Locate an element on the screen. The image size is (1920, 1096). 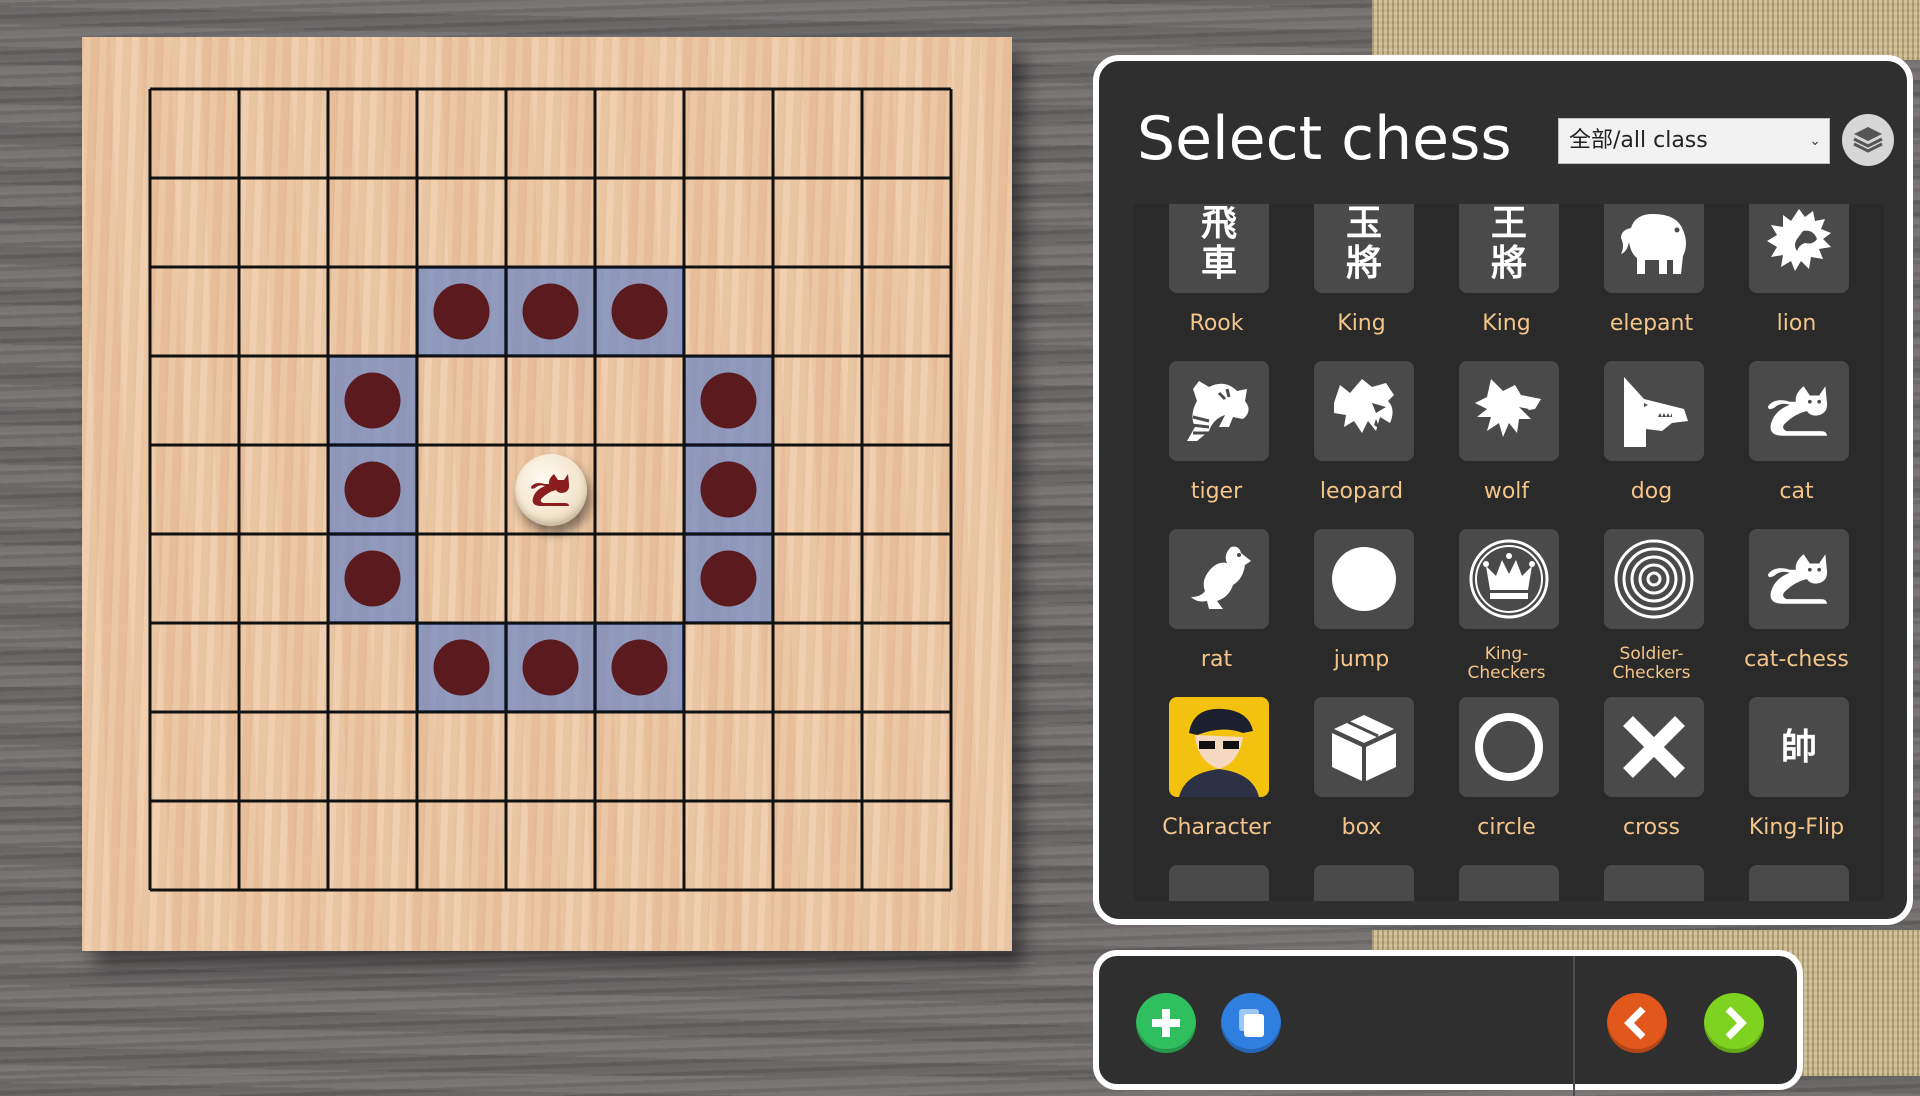
copy-button is located at coordinates (1251, 1023).